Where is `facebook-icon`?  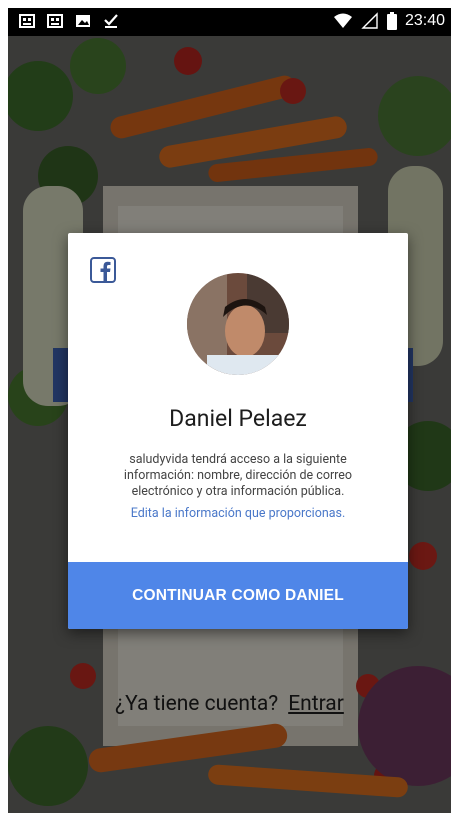 facebook-icon is located at coordinates (103, 270).